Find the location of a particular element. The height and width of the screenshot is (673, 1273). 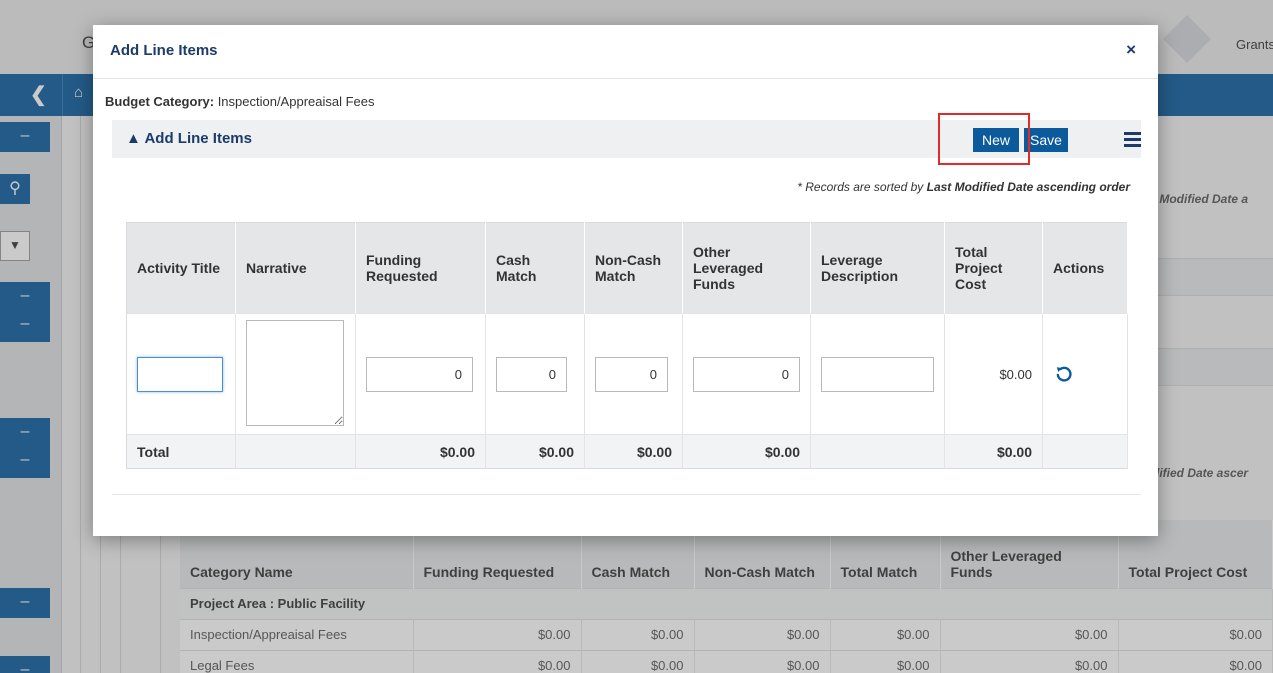

column-header: Total Project Cost is located at coordinates (993, 268).